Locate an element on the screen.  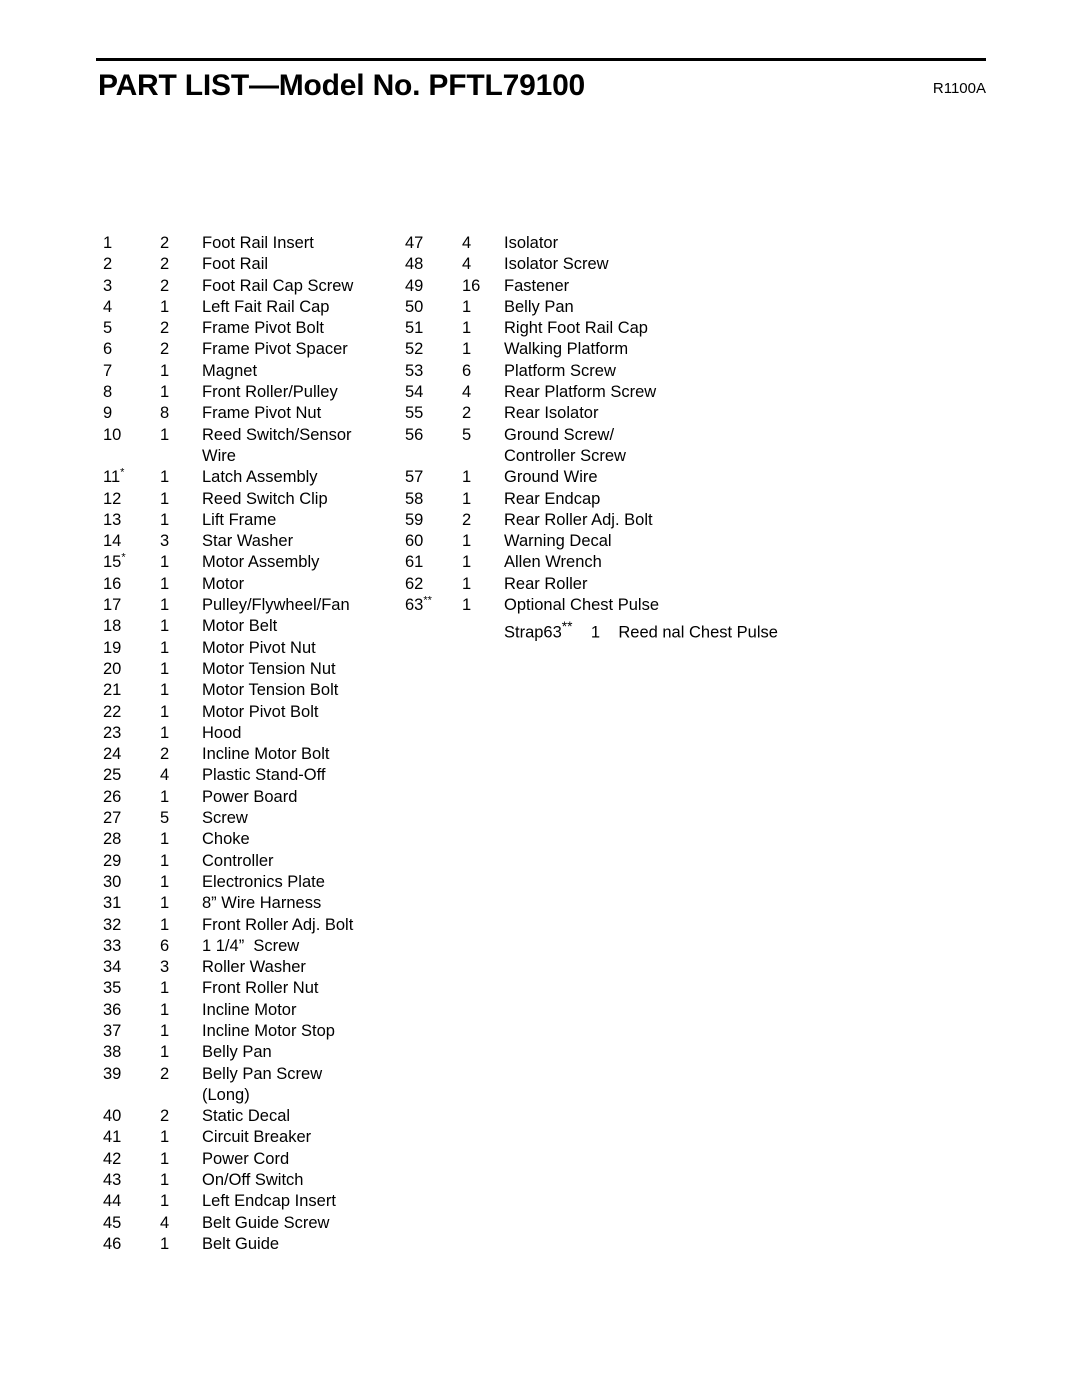
part-number: 23 is located at coordinates (112, 732).